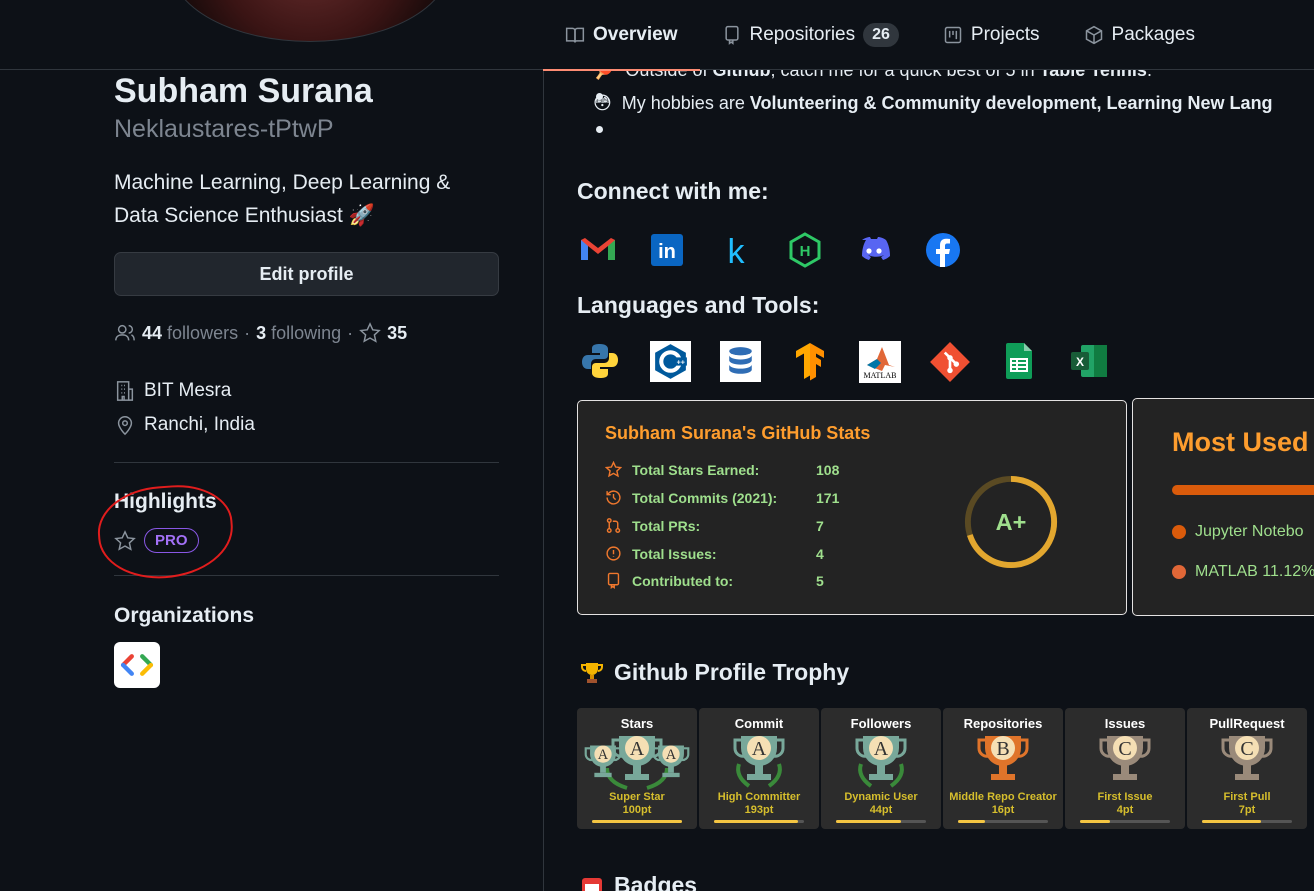  Describe the element at coordinates (383, 333) in the screenshot. I see `stars-link: 35` at that location.